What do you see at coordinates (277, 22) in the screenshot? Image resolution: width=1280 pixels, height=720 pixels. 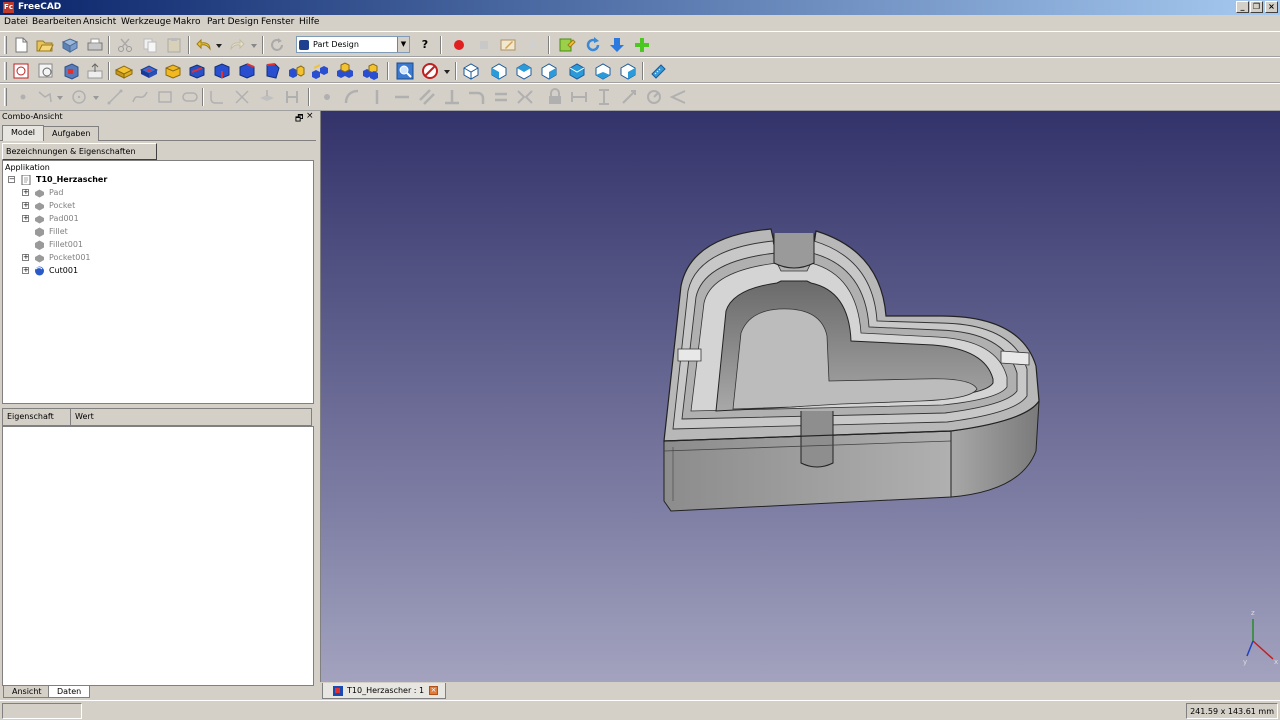 I see `menu-fenster: Fenster` at bounding box center [277, 22].